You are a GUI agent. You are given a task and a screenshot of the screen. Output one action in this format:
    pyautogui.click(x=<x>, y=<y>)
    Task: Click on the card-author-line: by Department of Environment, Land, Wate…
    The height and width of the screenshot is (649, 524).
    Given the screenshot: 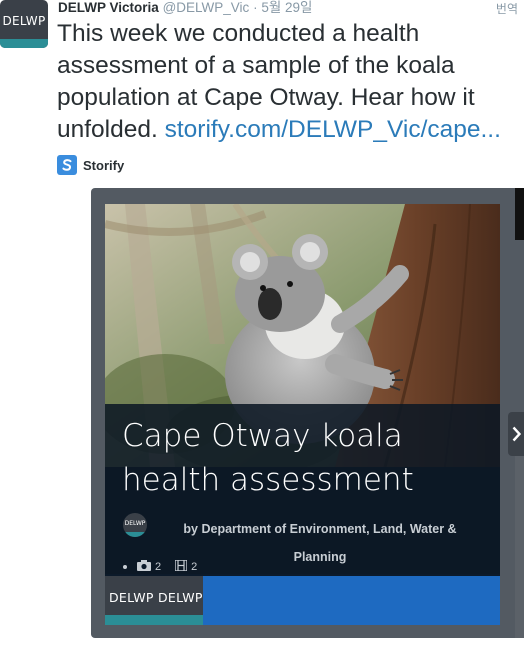 What is the action you would take?
    pyautogui.click(x=320, y=529)
    